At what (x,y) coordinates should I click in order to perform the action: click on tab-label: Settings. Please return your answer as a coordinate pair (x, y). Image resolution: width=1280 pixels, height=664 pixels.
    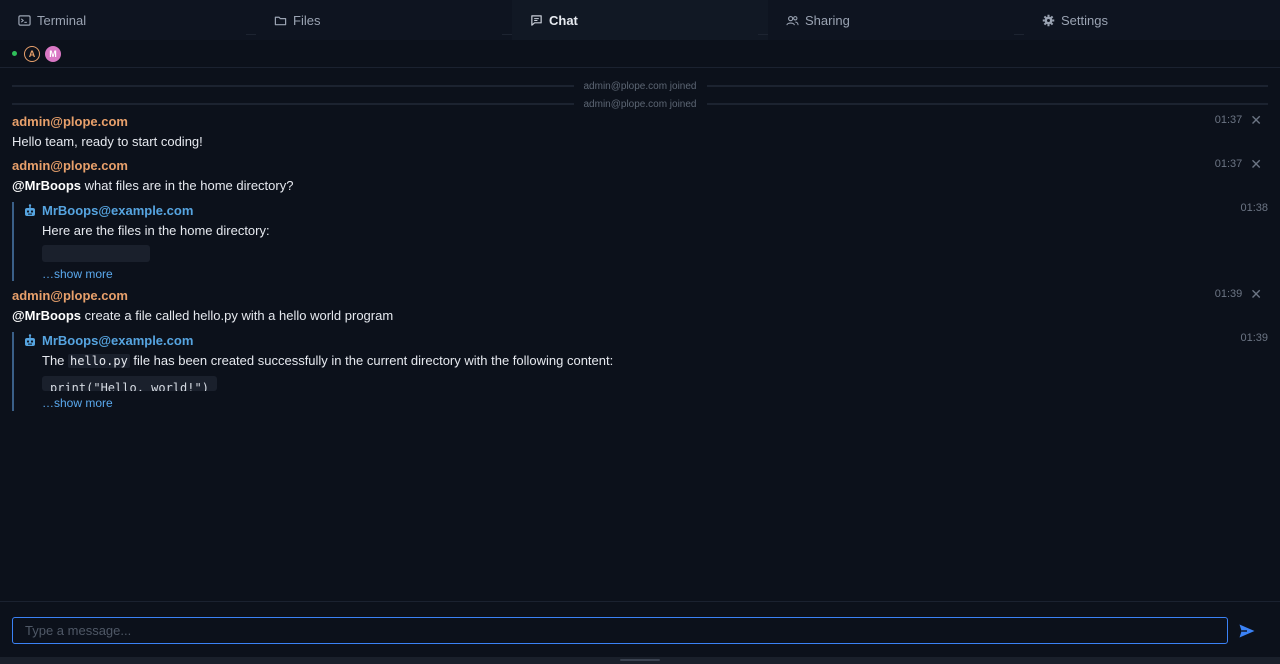
    Looking at the image, I should click on (1084, 20).